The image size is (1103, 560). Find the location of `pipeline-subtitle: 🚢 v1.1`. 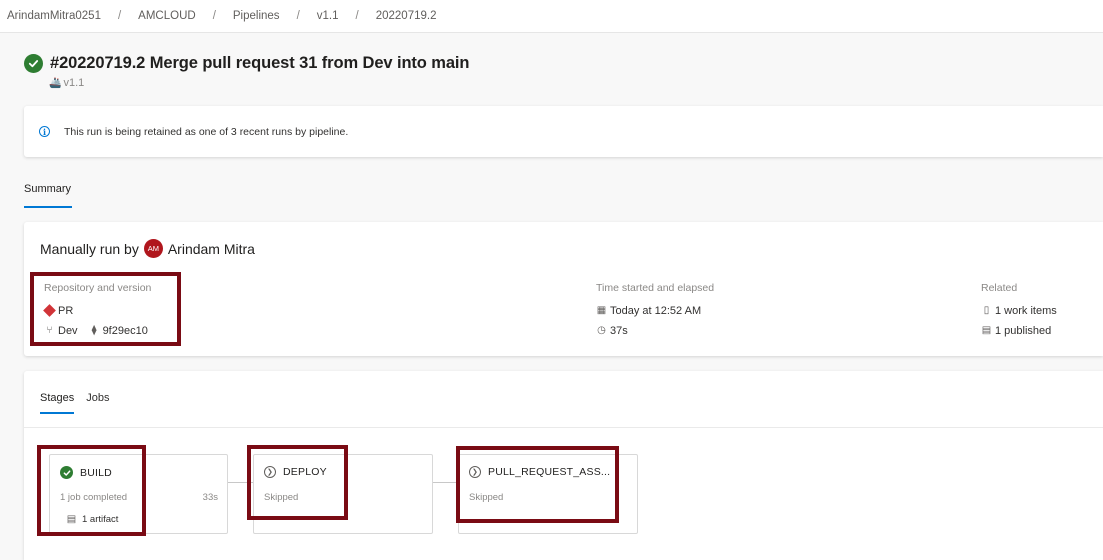

pipeline-subtitle: 🚢 v1.1 is located at coordinates (66, 83).